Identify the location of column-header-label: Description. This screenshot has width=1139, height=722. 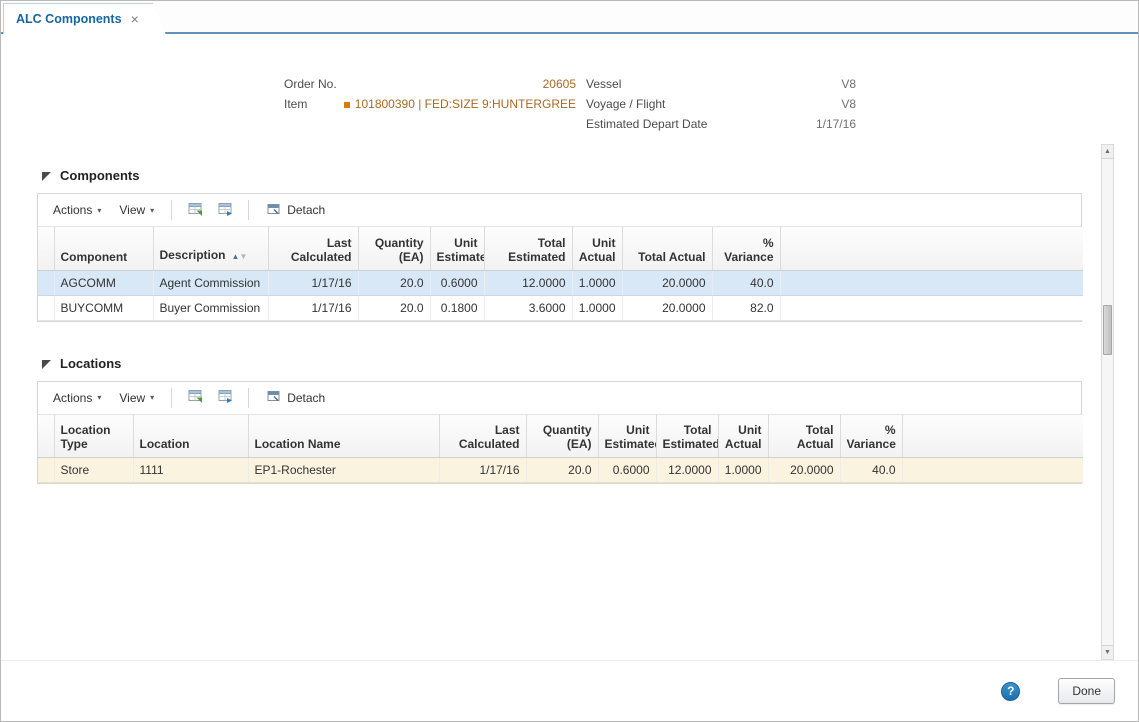
(192, 254).